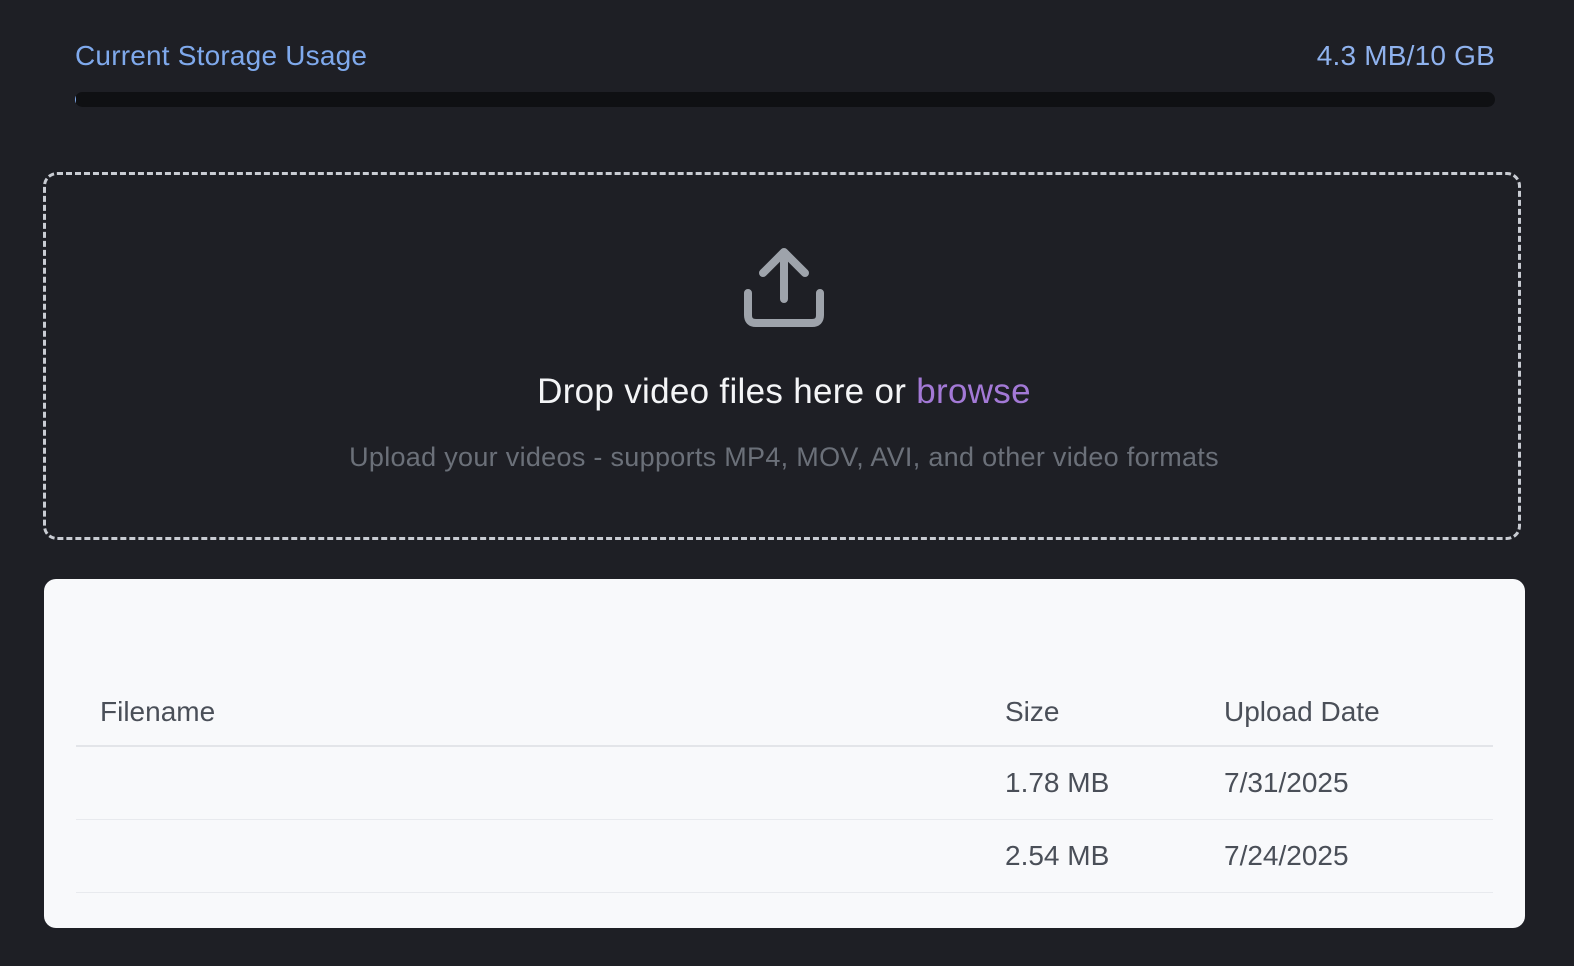  Describe the element at coordinates (1358, 713) in the screenshot. I see `column-header-upload-date: Upload Date` at that location.